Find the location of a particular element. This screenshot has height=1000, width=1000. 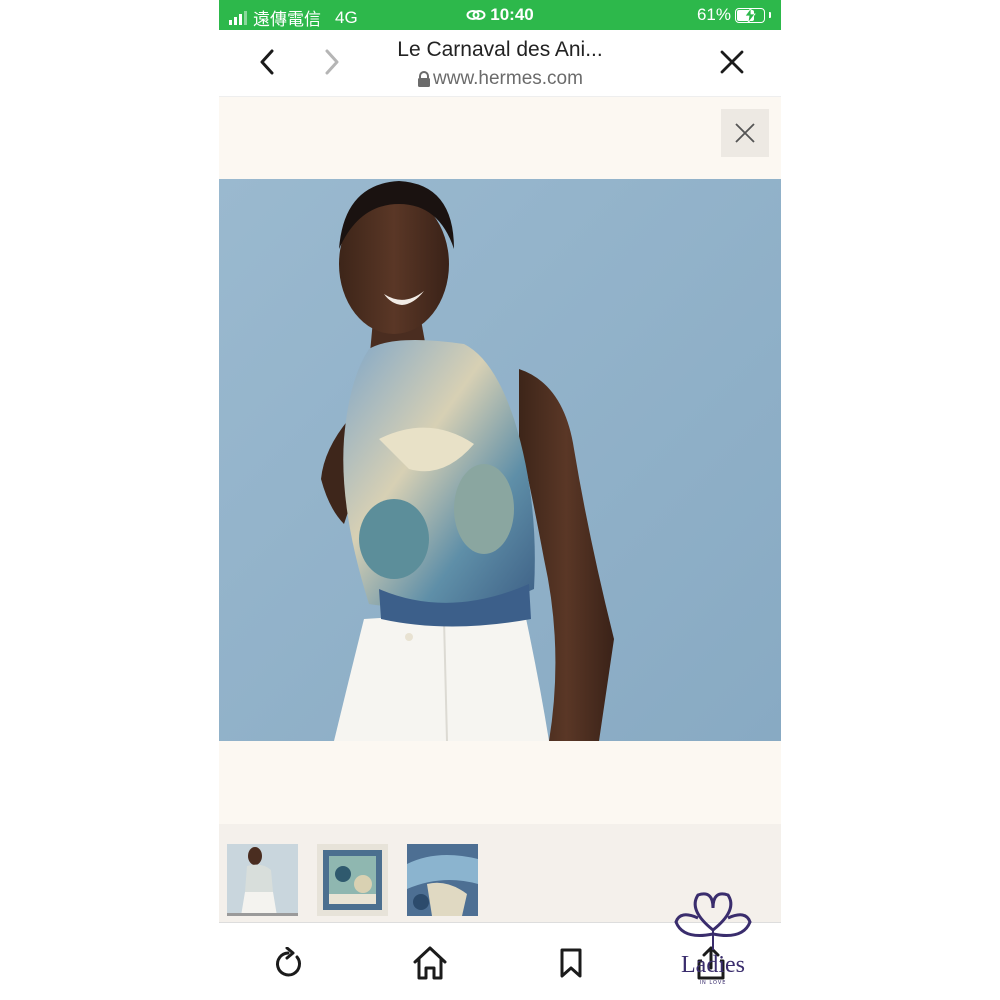

reload-button is located at coordinates (289, 963).